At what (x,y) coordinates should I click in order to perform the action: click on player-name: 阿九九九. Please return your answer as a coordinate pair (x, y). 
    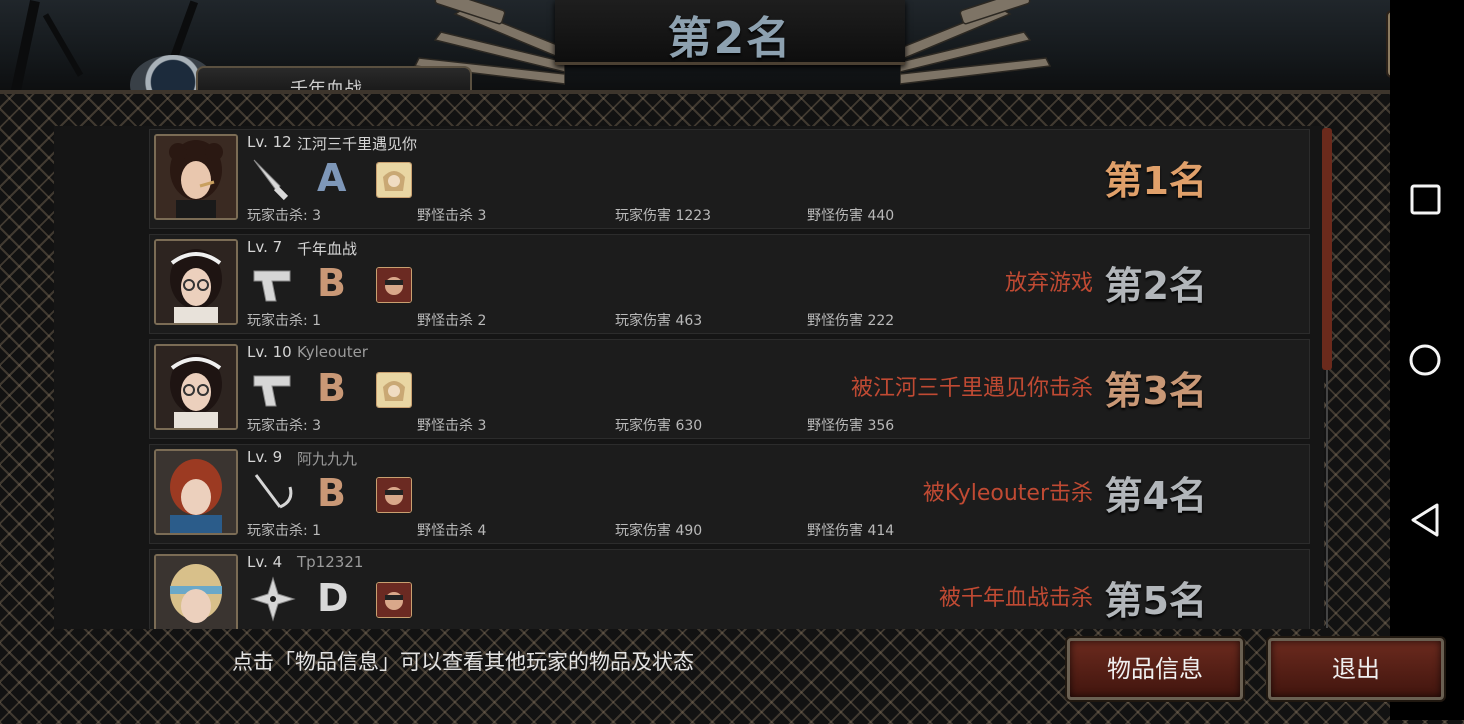
    Looking at the image, I should click on (327, 459).